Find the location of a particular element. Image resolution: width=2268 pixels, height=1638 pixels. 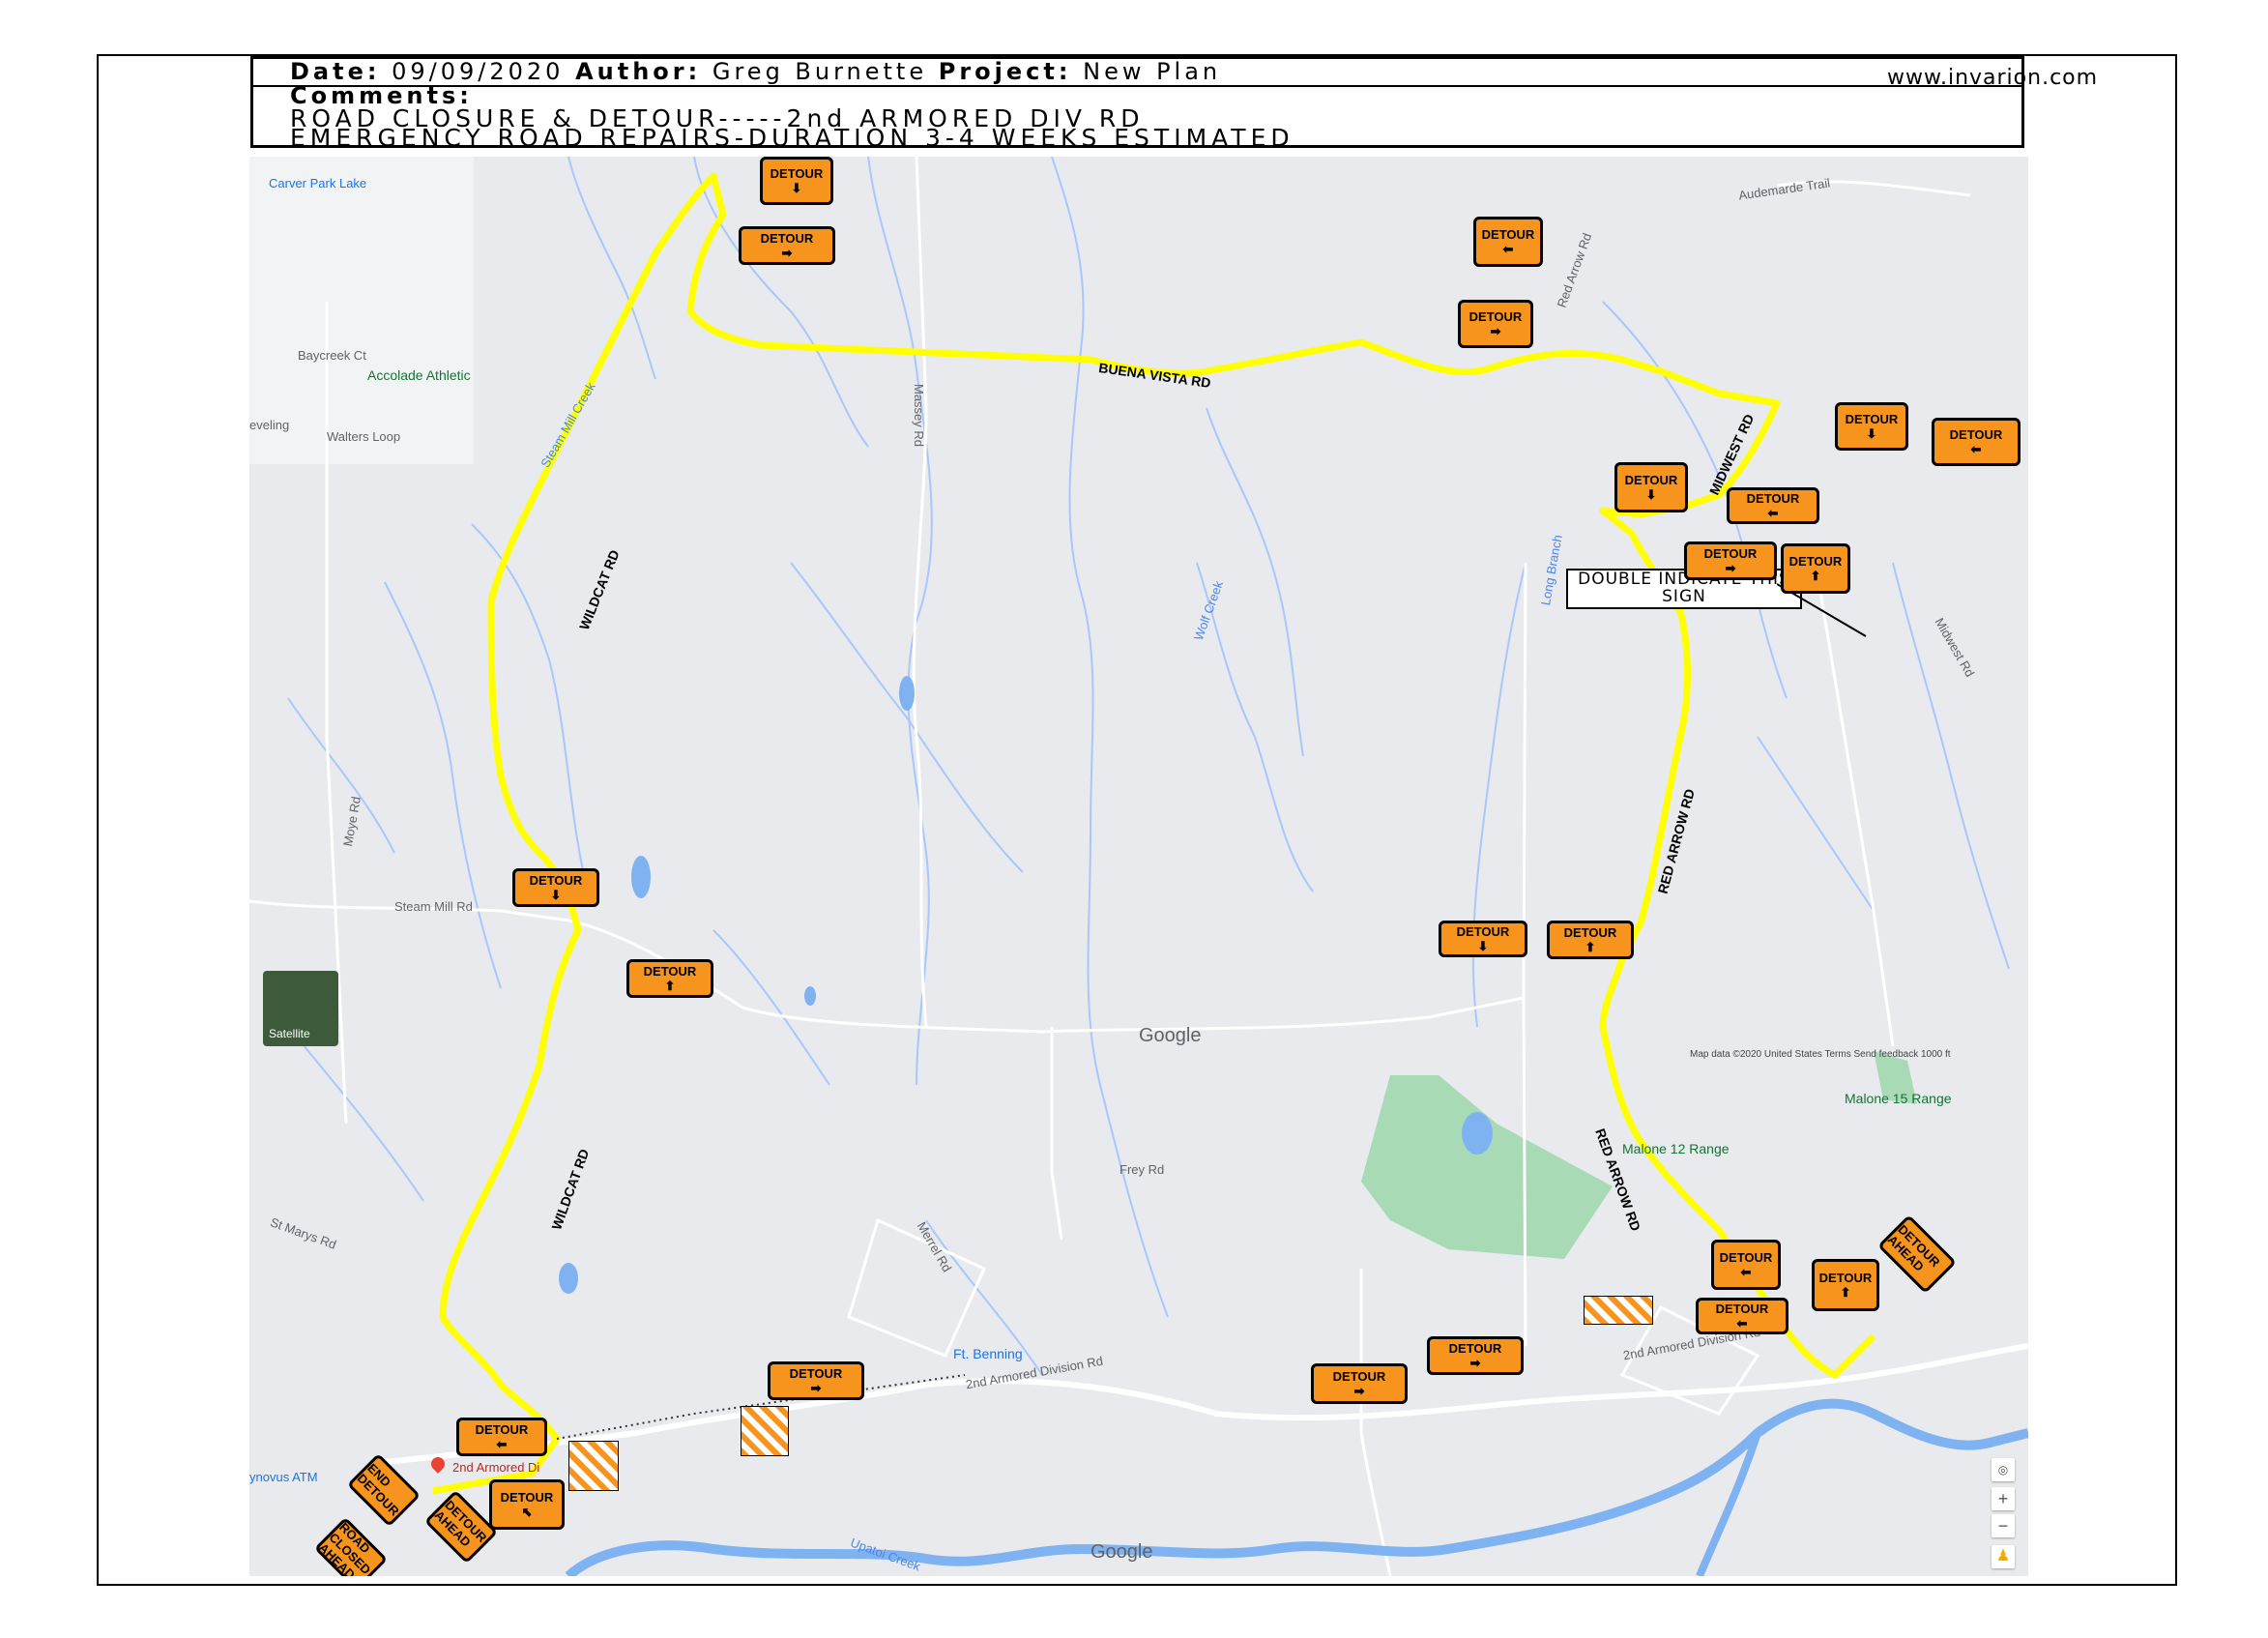

label-steam-mill-rd: Steam Mill Rd is located at coordinates (433, 907).